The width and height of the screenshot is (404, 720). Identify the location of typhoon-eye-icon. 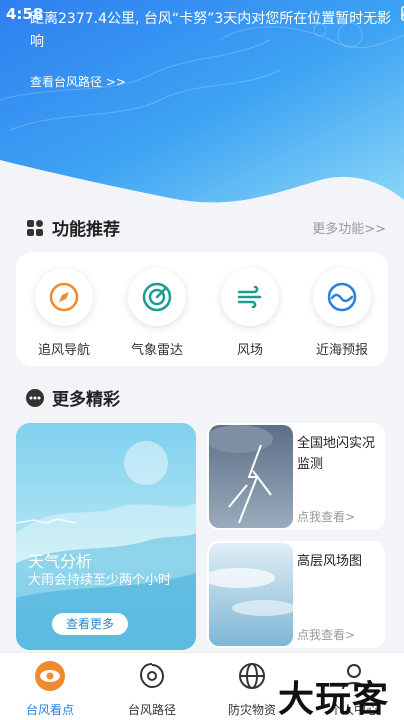
(50, 676).